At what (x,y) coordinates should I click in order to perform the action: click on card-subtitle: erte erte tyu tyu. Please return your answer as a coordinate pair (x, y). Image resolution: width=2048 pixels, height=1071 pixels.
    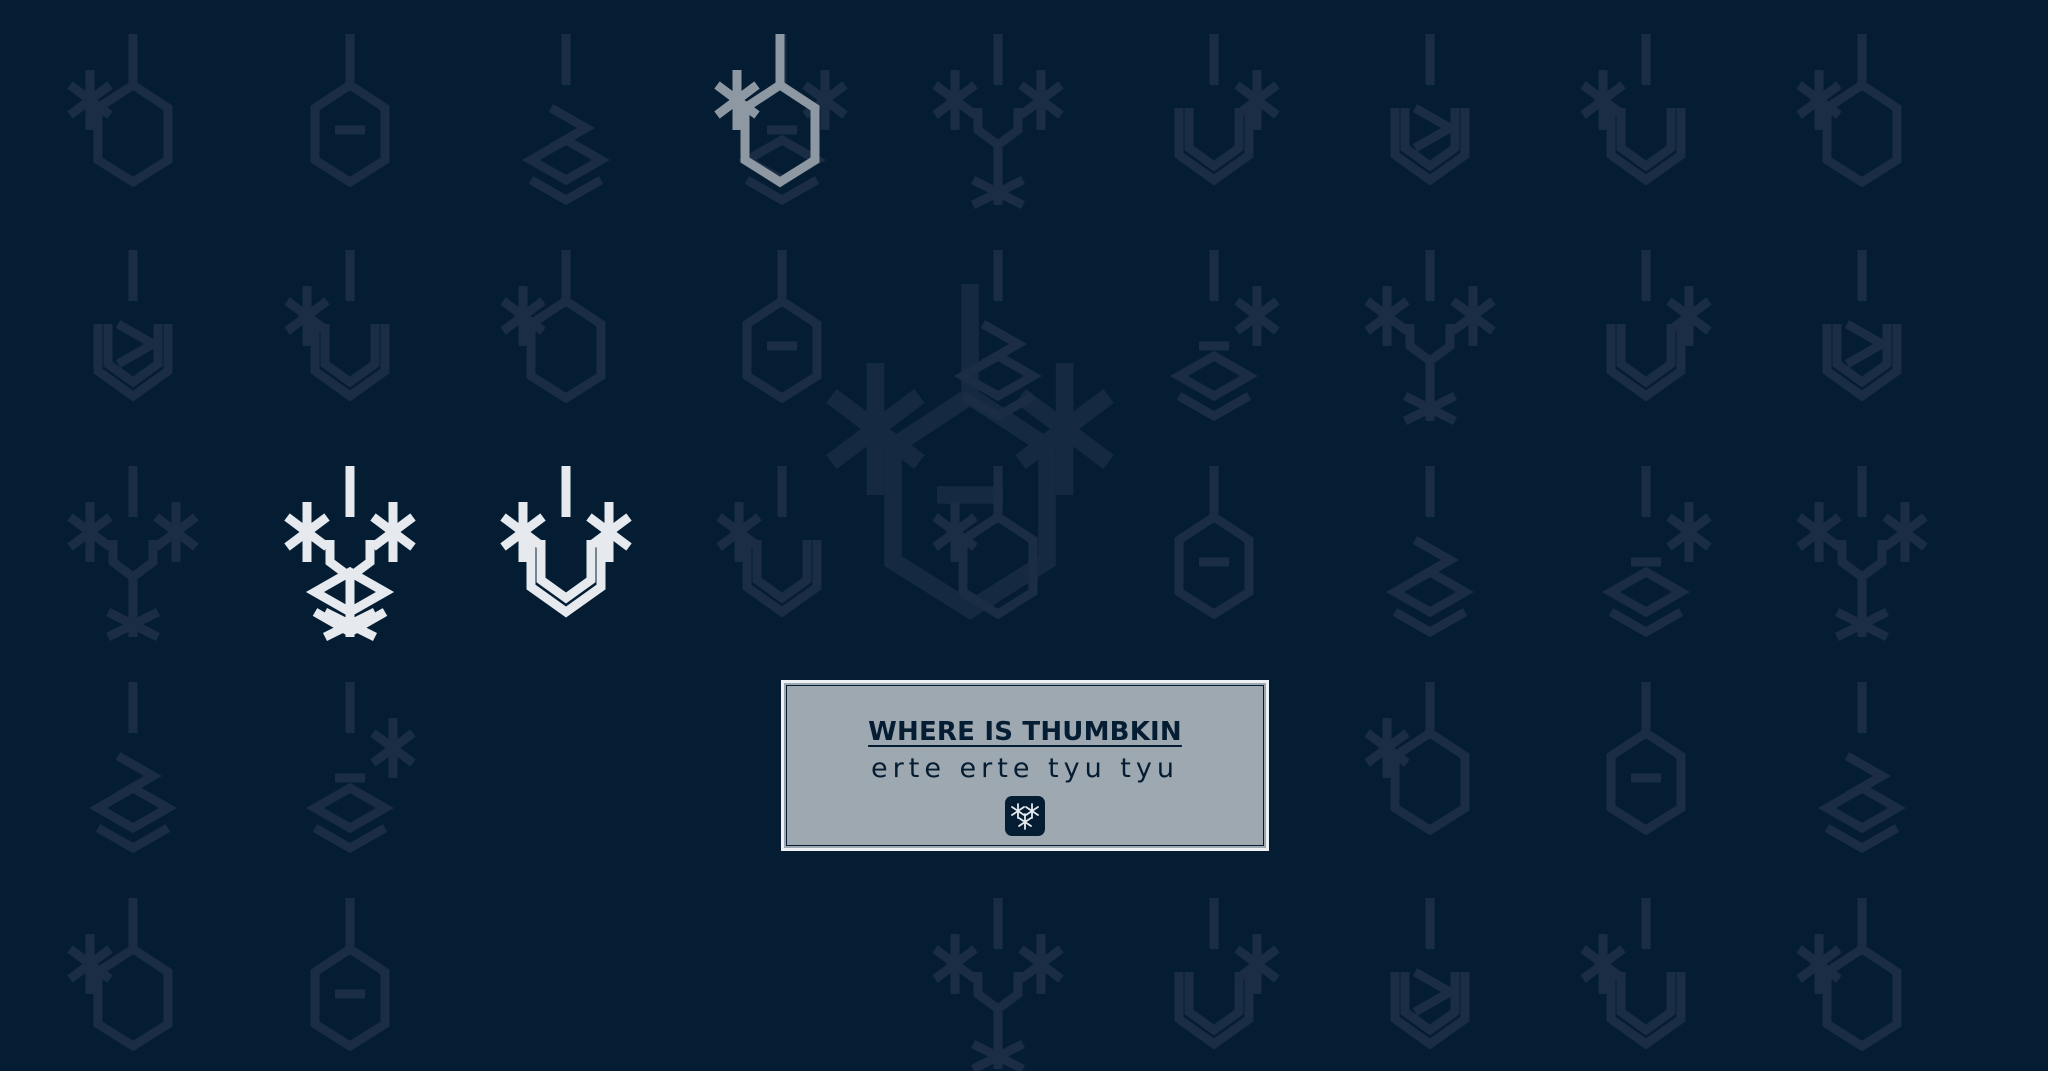
    Looking at the image, I should click on (1025, 768).